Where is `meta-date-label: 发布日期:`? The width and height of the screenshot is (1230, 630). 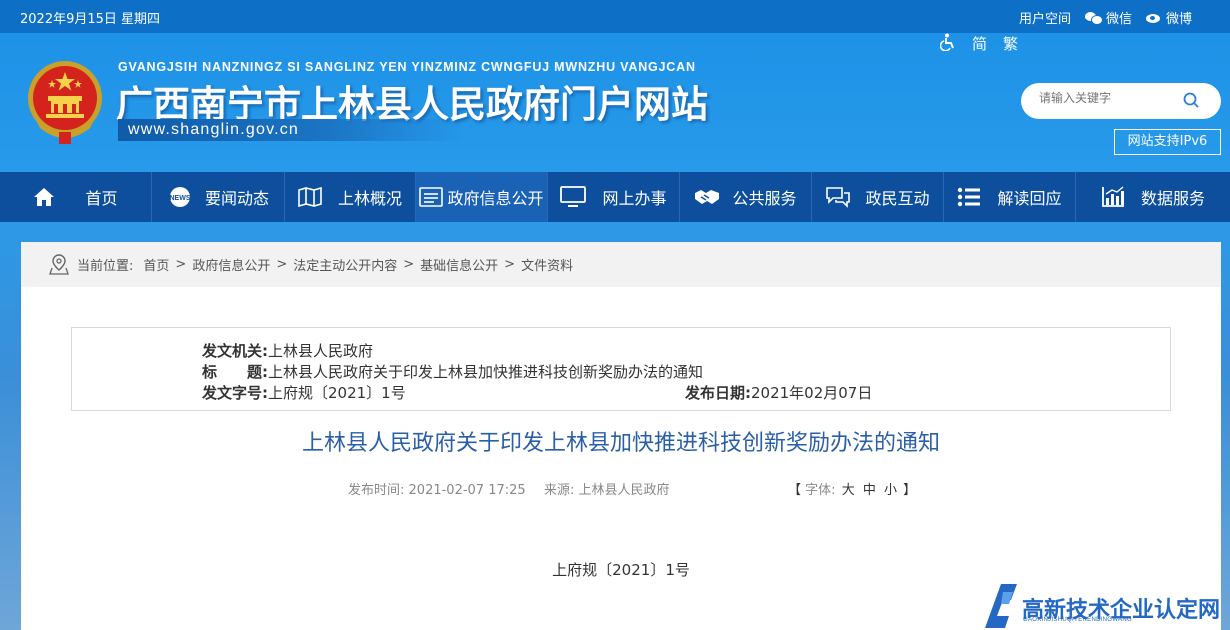 meta-date-label: 发布日期: is located at coordinates (718, 393).